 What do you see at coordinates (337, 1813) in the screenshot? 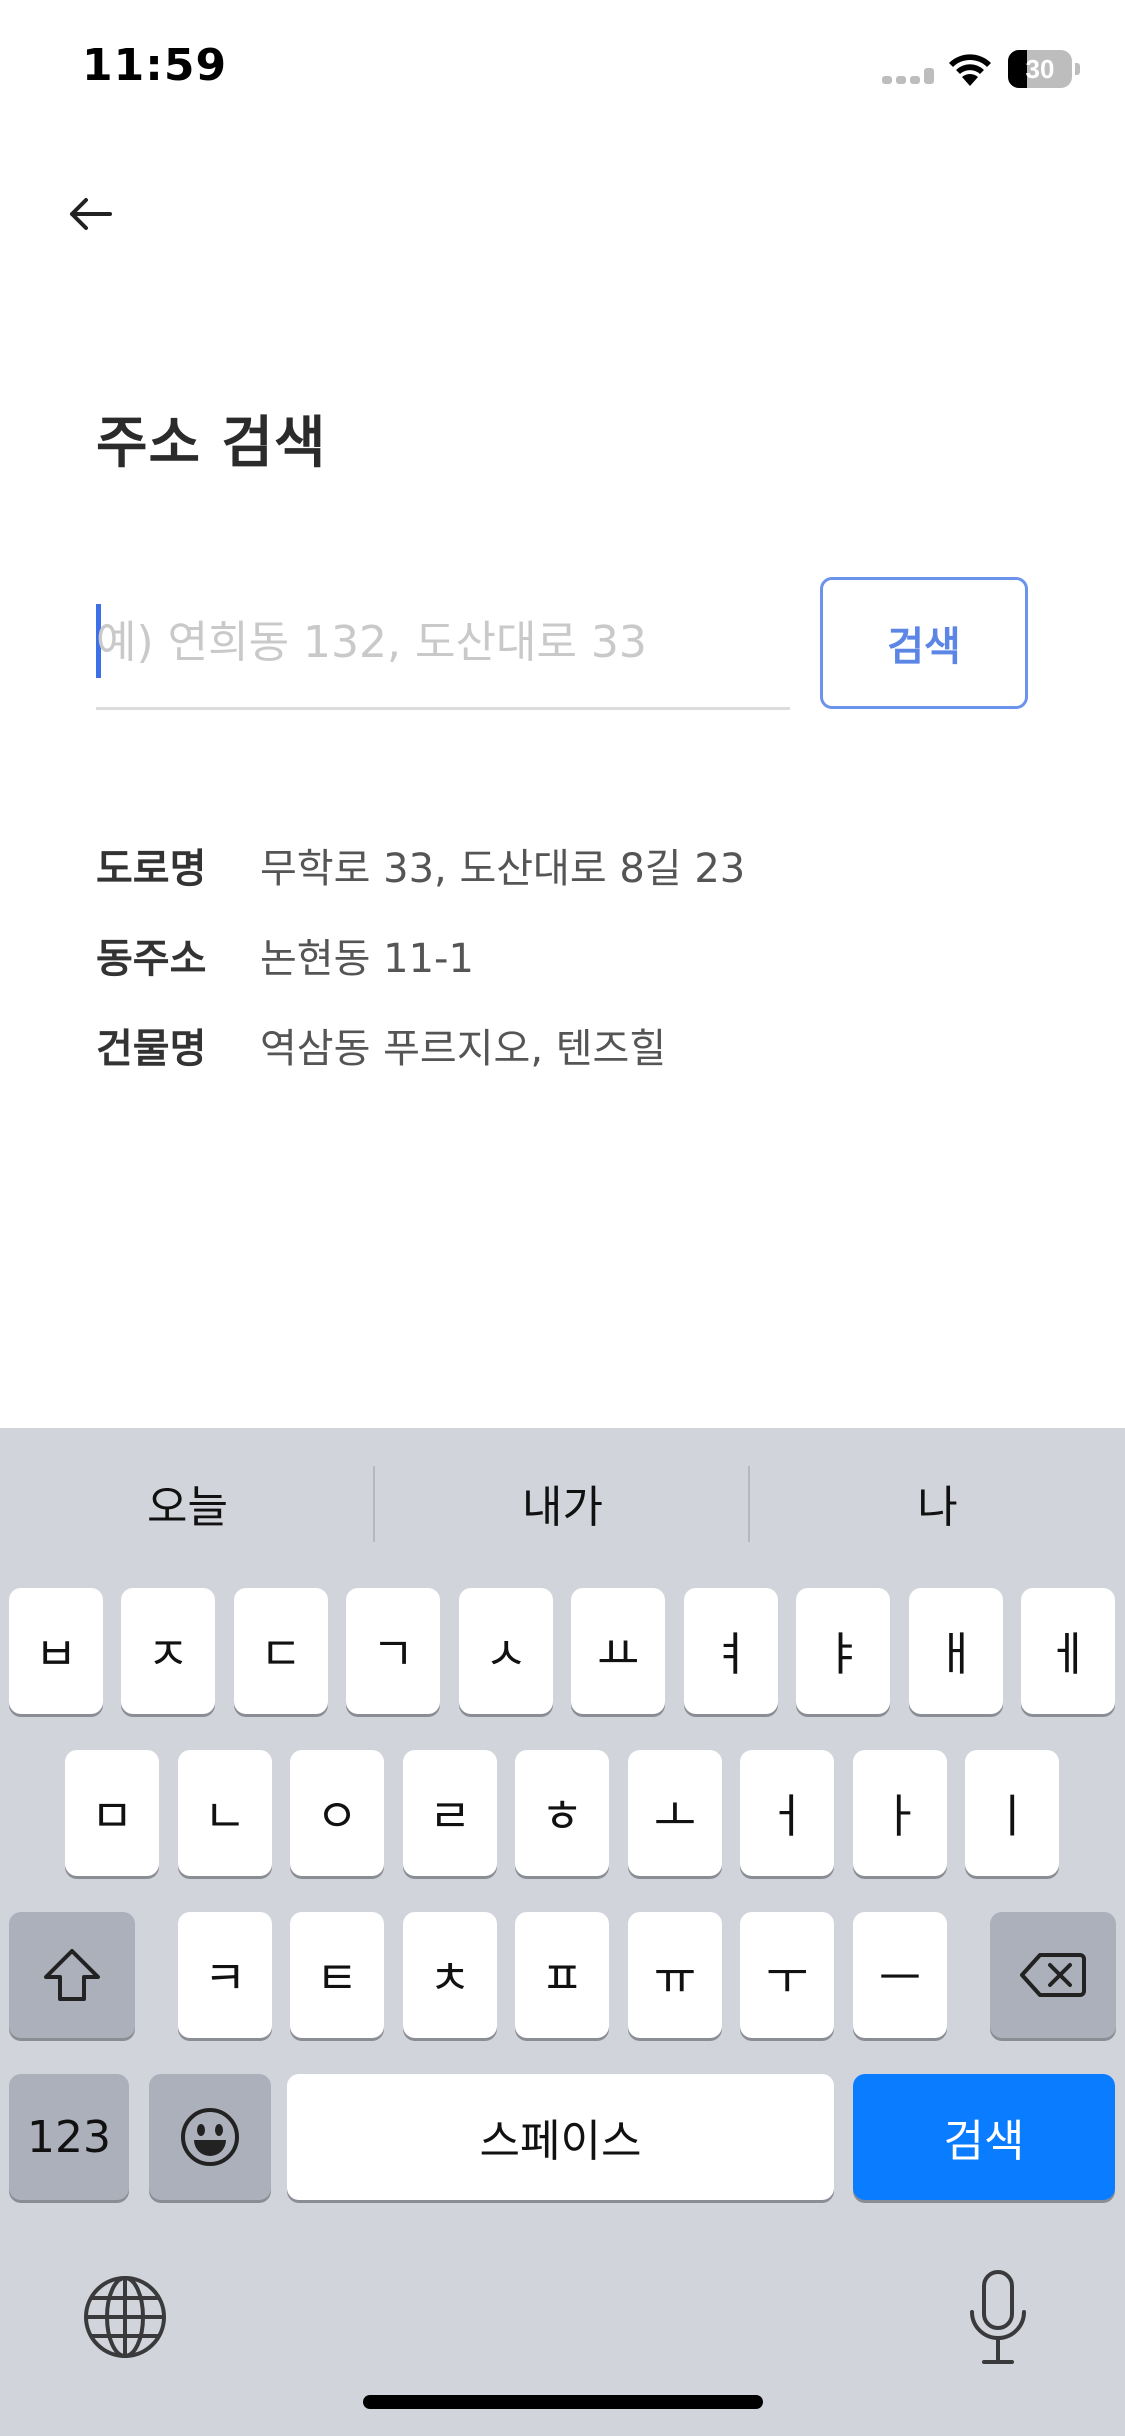
I see `key: ㅇ` at bounding box center [337, 1813].